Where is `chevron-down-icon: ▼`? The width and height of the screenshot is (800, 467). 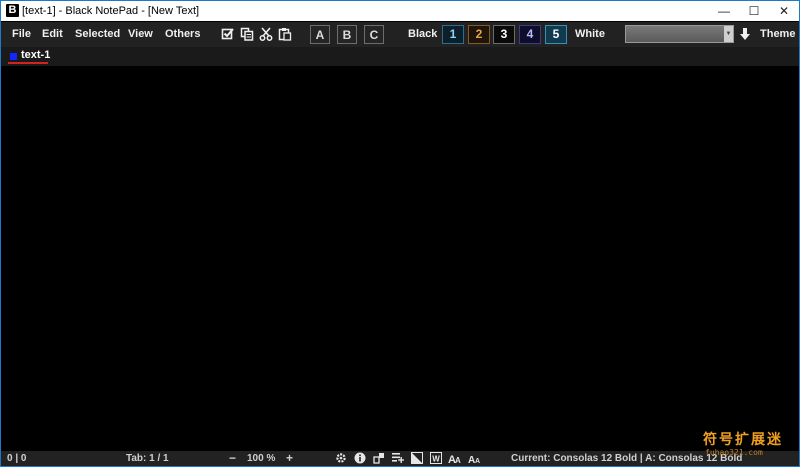
chevron-down-icon: ▼ is located at coordinates (728, 34).